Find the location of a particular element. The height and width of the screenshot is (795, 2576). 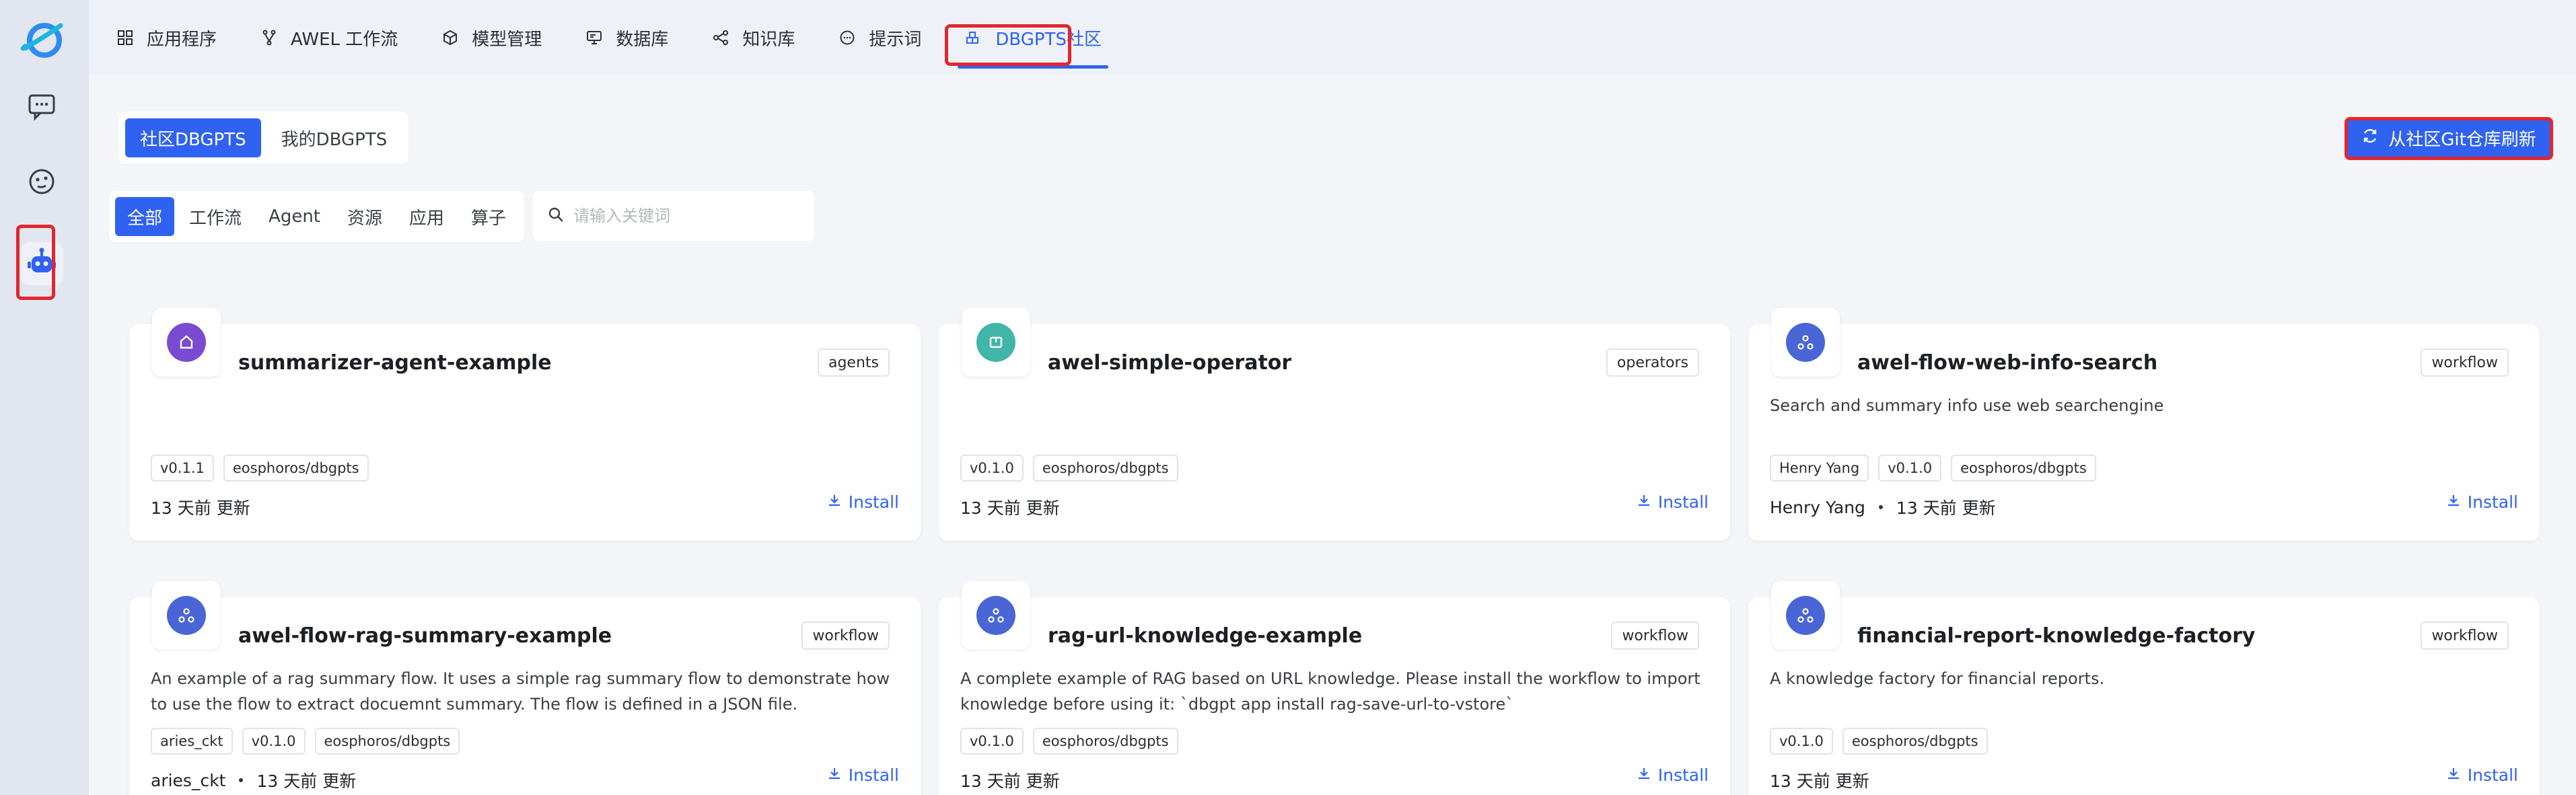

tab-database: 数据库 is located at coordinates (626, 37).